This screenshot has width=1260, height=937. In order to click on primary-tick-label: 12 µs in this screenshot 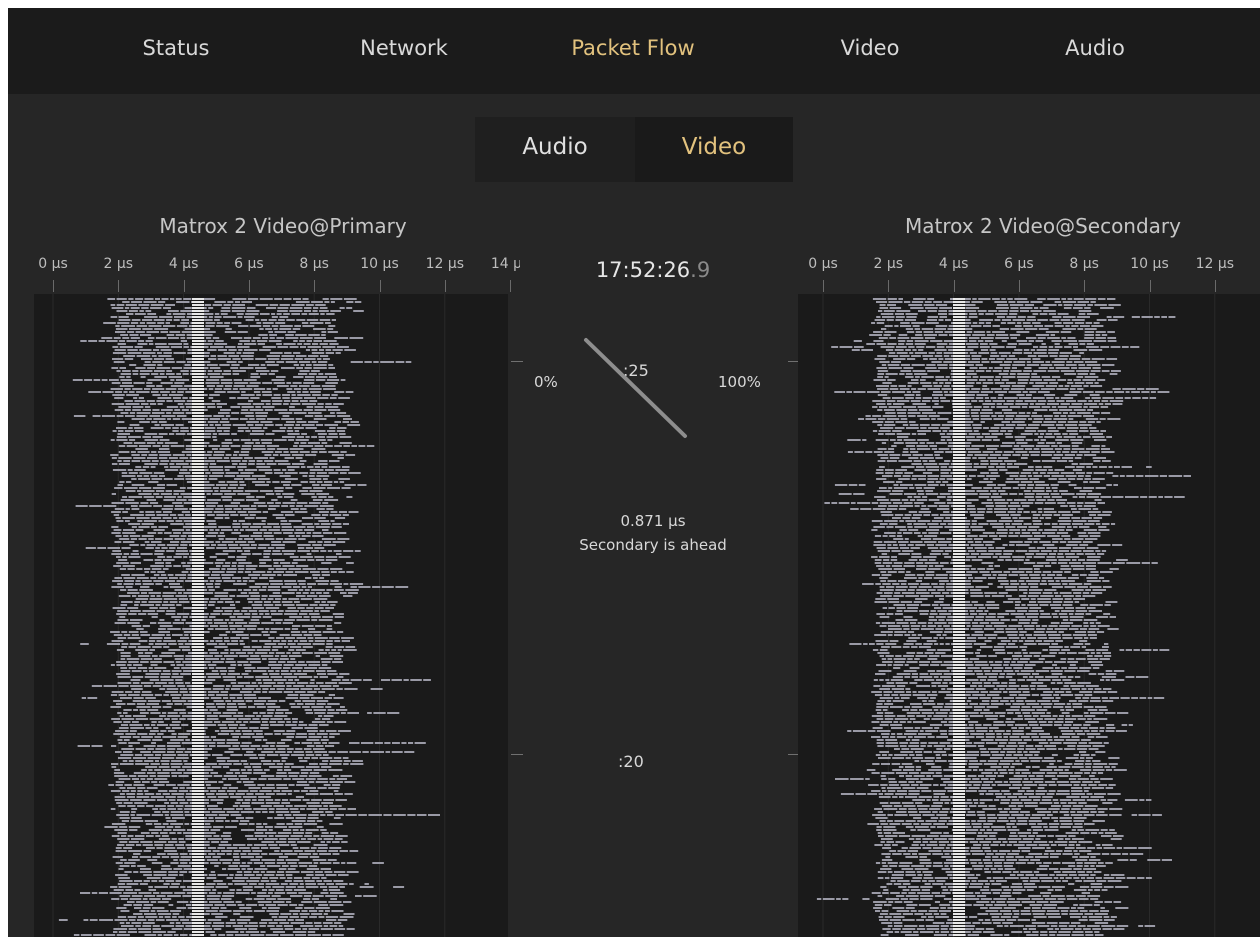, I will do `click(445, 264)`.